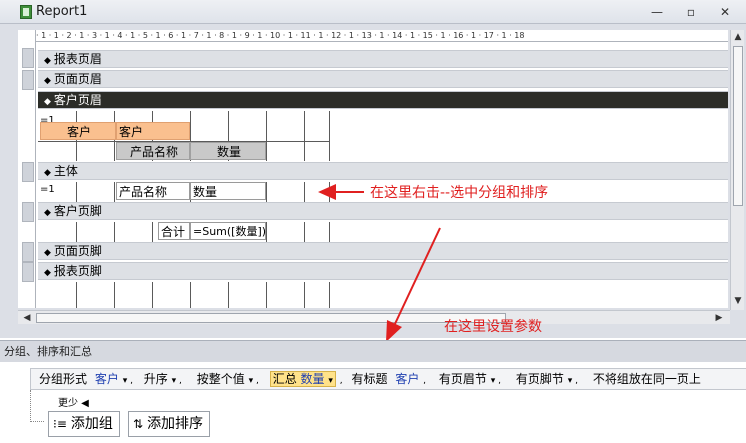 This screenshot has width=746, height=443. What do you see at coordinates (37, 406) in the screenshot?
I see `group-tree-connector` at bounding box center [37, 406].